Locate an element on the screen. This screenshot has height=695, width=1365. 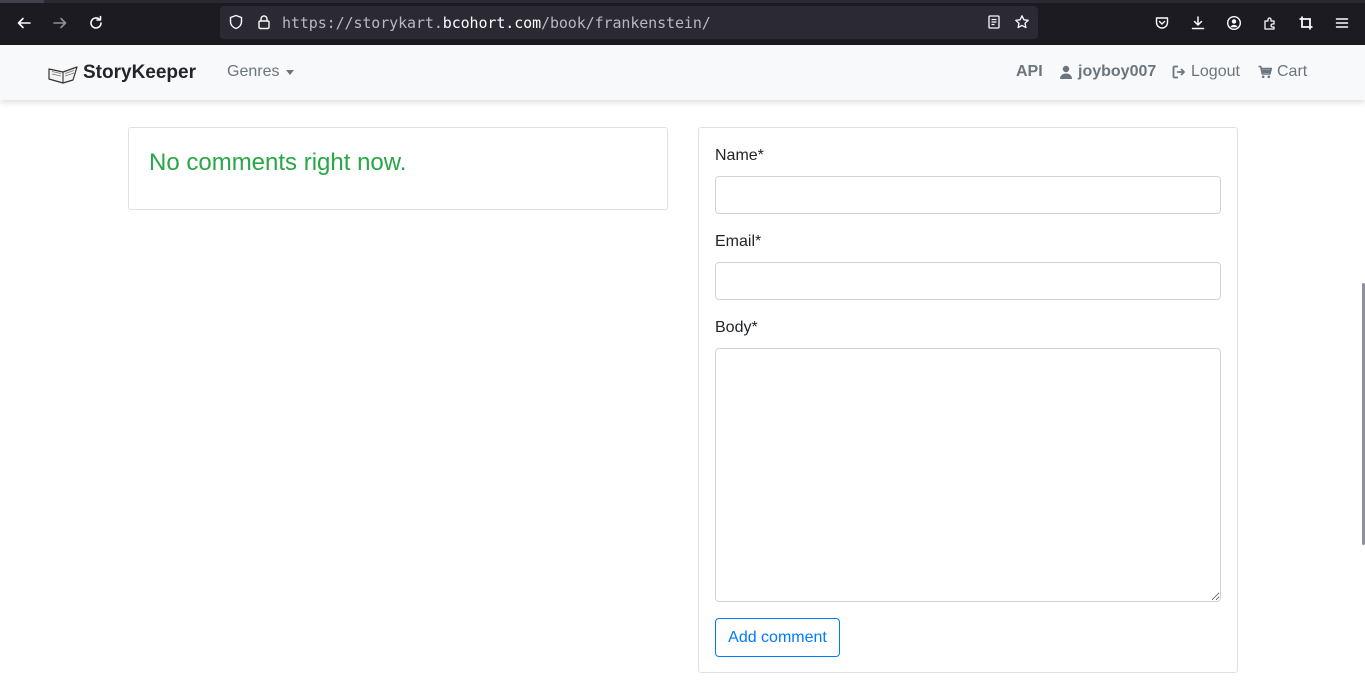
pocket-icon is located at coordinates (1162, 23).